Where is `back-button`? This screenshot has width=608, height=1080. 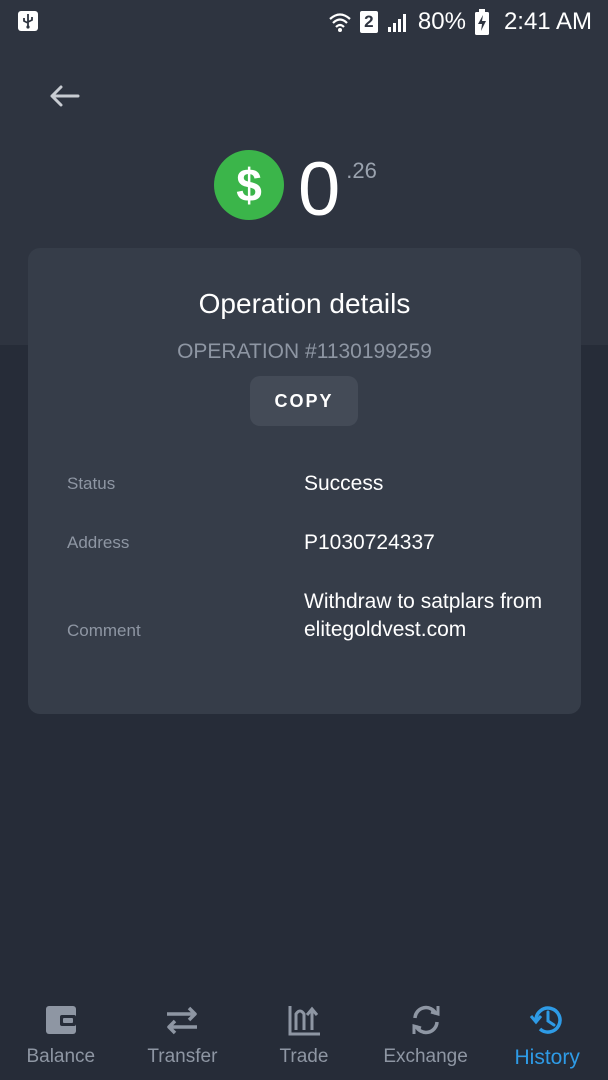 back-button is located at coordinates (64, 96).